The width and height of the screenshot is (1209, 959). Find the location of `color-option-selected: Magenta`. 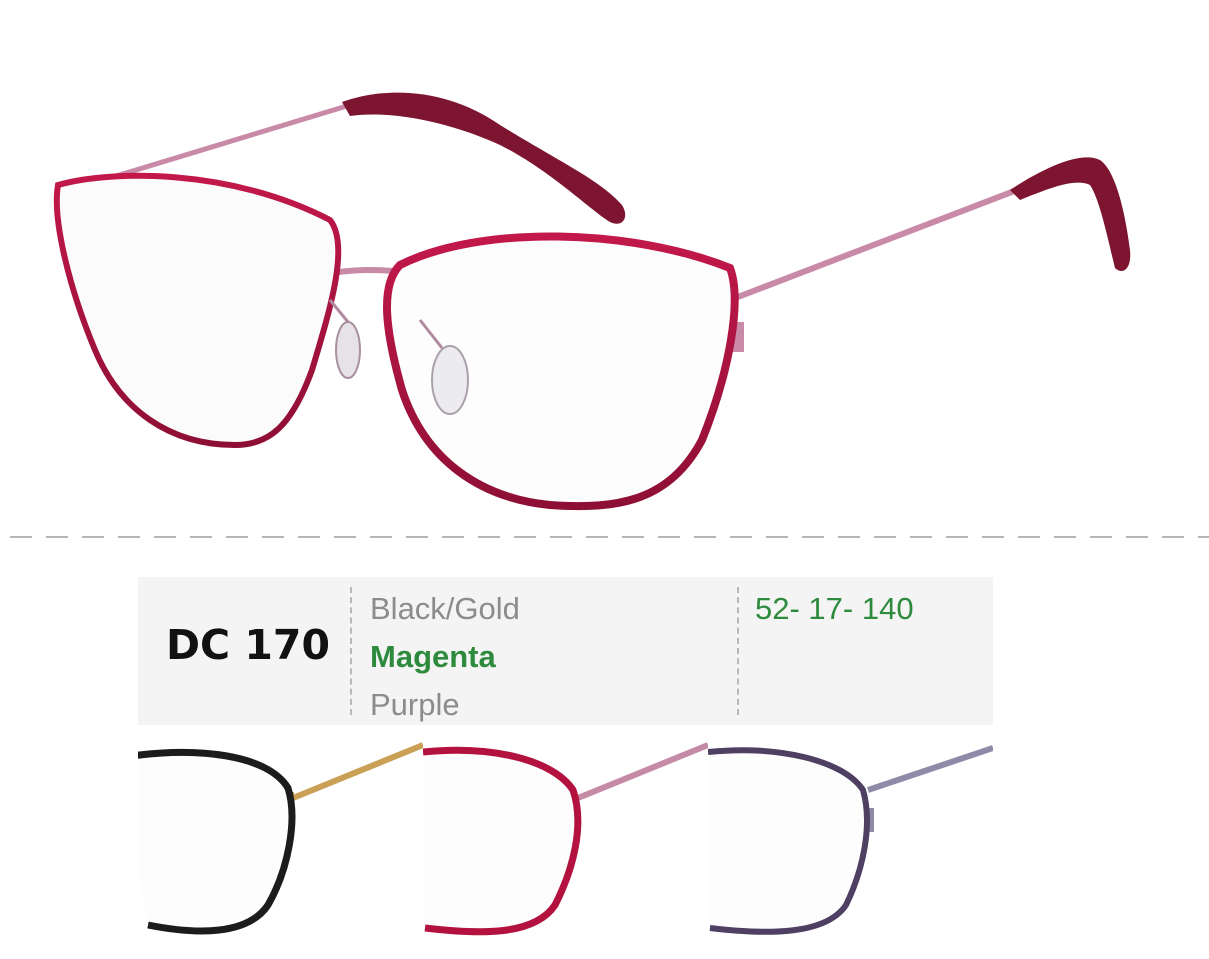

color-option-selected: Magenta is located at coordinates (445, 657).